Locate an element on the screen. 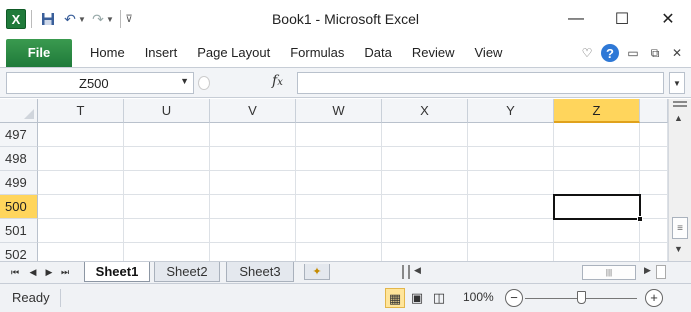 The image size is (691, 312). expand-formula-bar-icon: ▼ is located at coordinates (677, 83).